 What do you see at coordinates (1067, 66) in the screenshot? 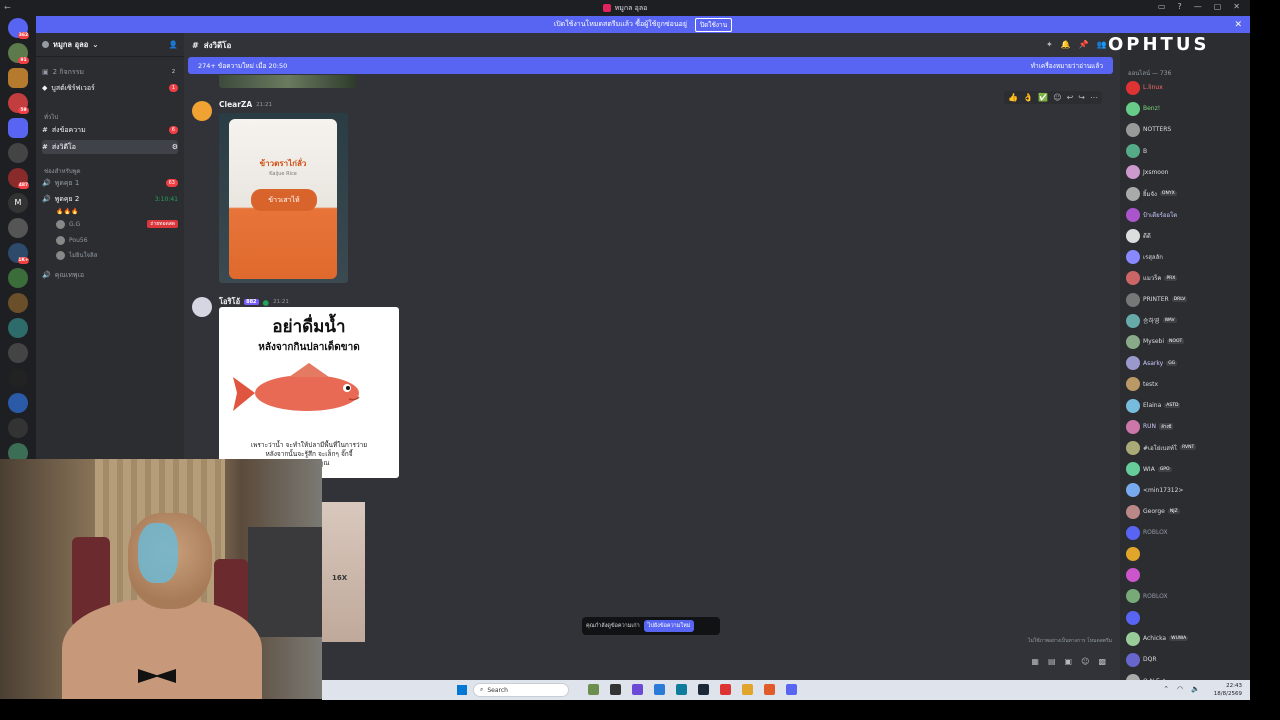
I see `mark-read-button: ทำเครื่องหมายว่าอ่านแล้ว` at bounding box center [1067, 66].